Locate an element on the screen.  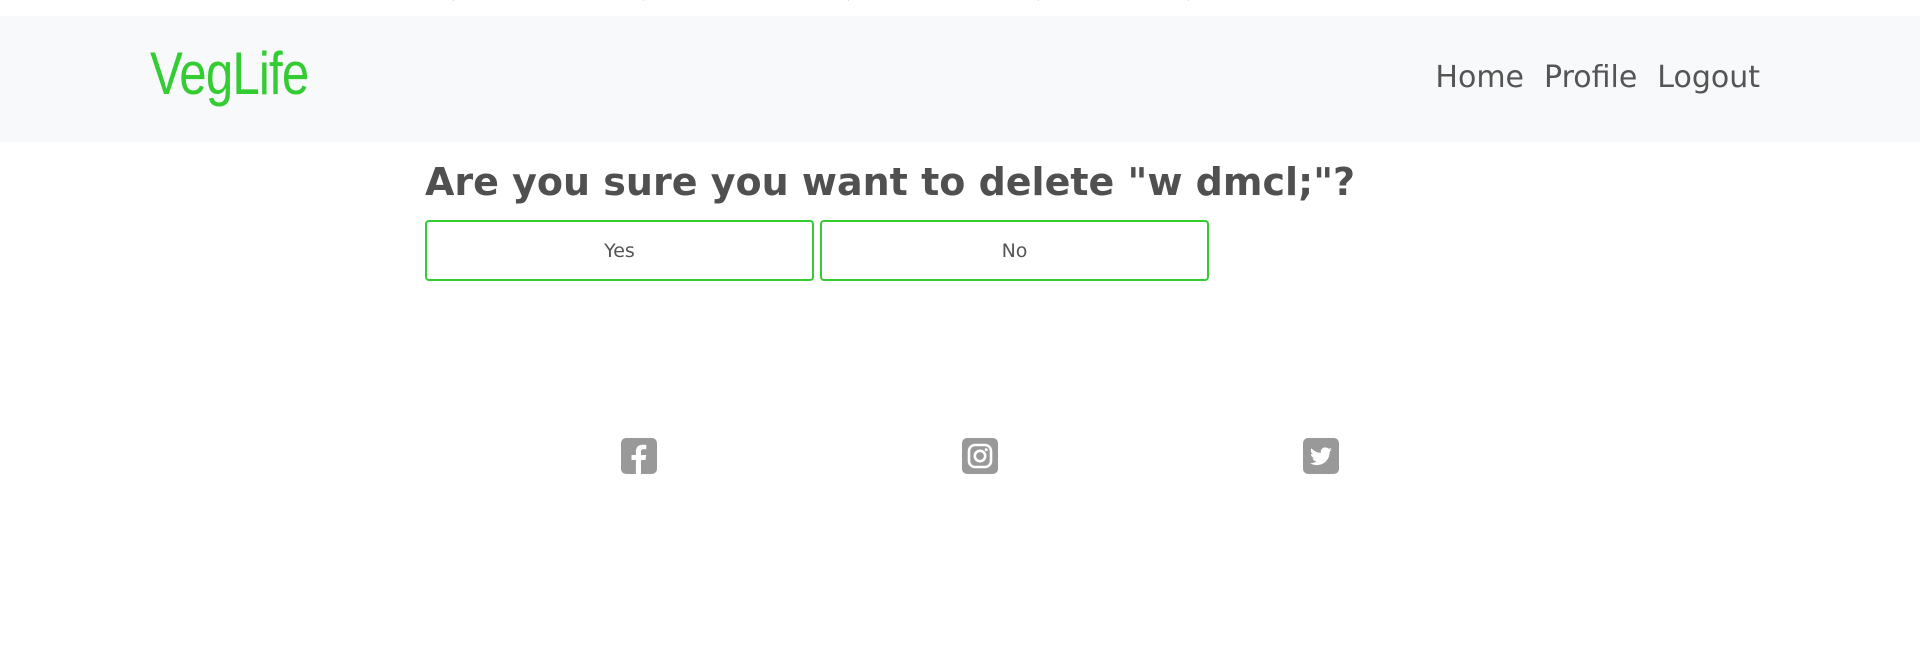
clipped-content-marks is located at coordinates (820, 0).